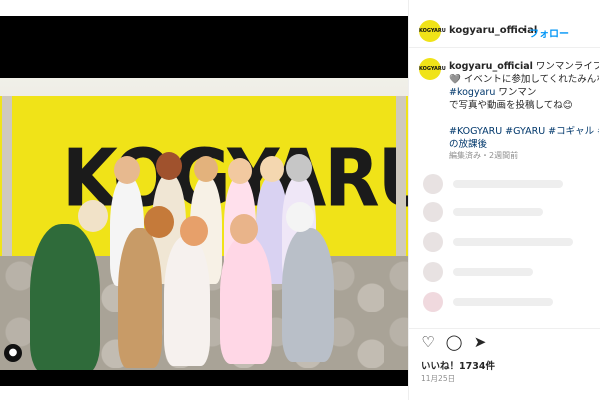 This screenshot has height=400, width=600. What do you see at coordinates (504, 31) in the screenshot?
I see `post-header: KOGYARU kogyaru_official • フォロー` at bounding box center [504, 31].